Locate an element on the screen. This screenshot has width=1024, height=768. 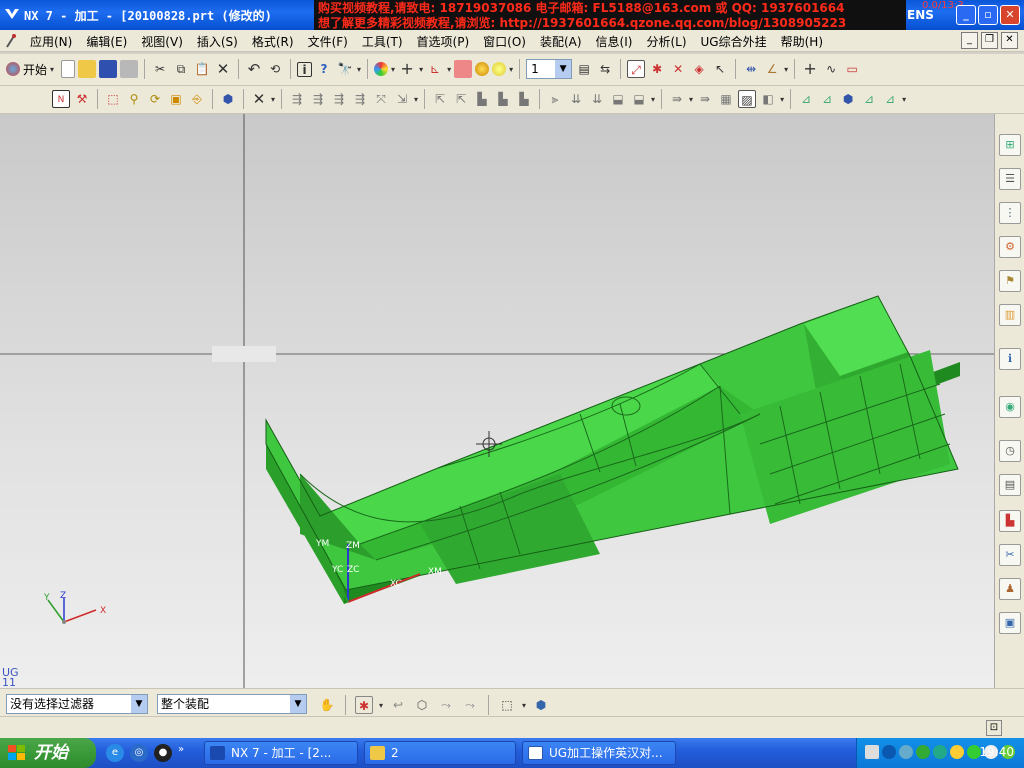
blank-cube-icon: ⬢ is located at coordinates (228, 99).